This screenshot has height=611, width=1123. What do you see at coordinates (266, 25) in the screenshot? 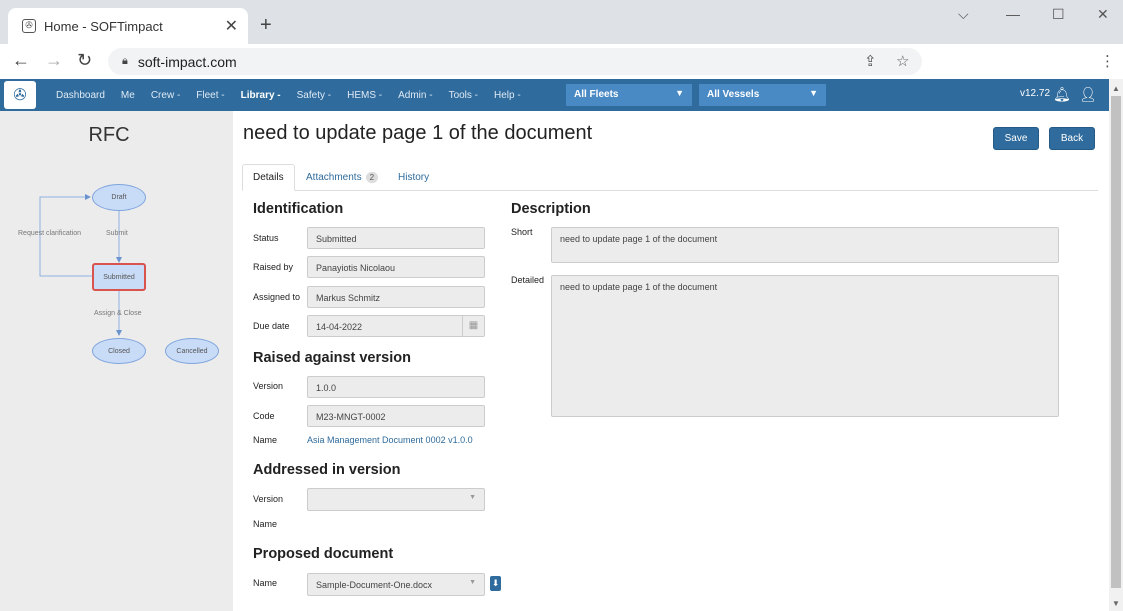
I see `new-tab-icon: +` at bounding box center [266, 25].